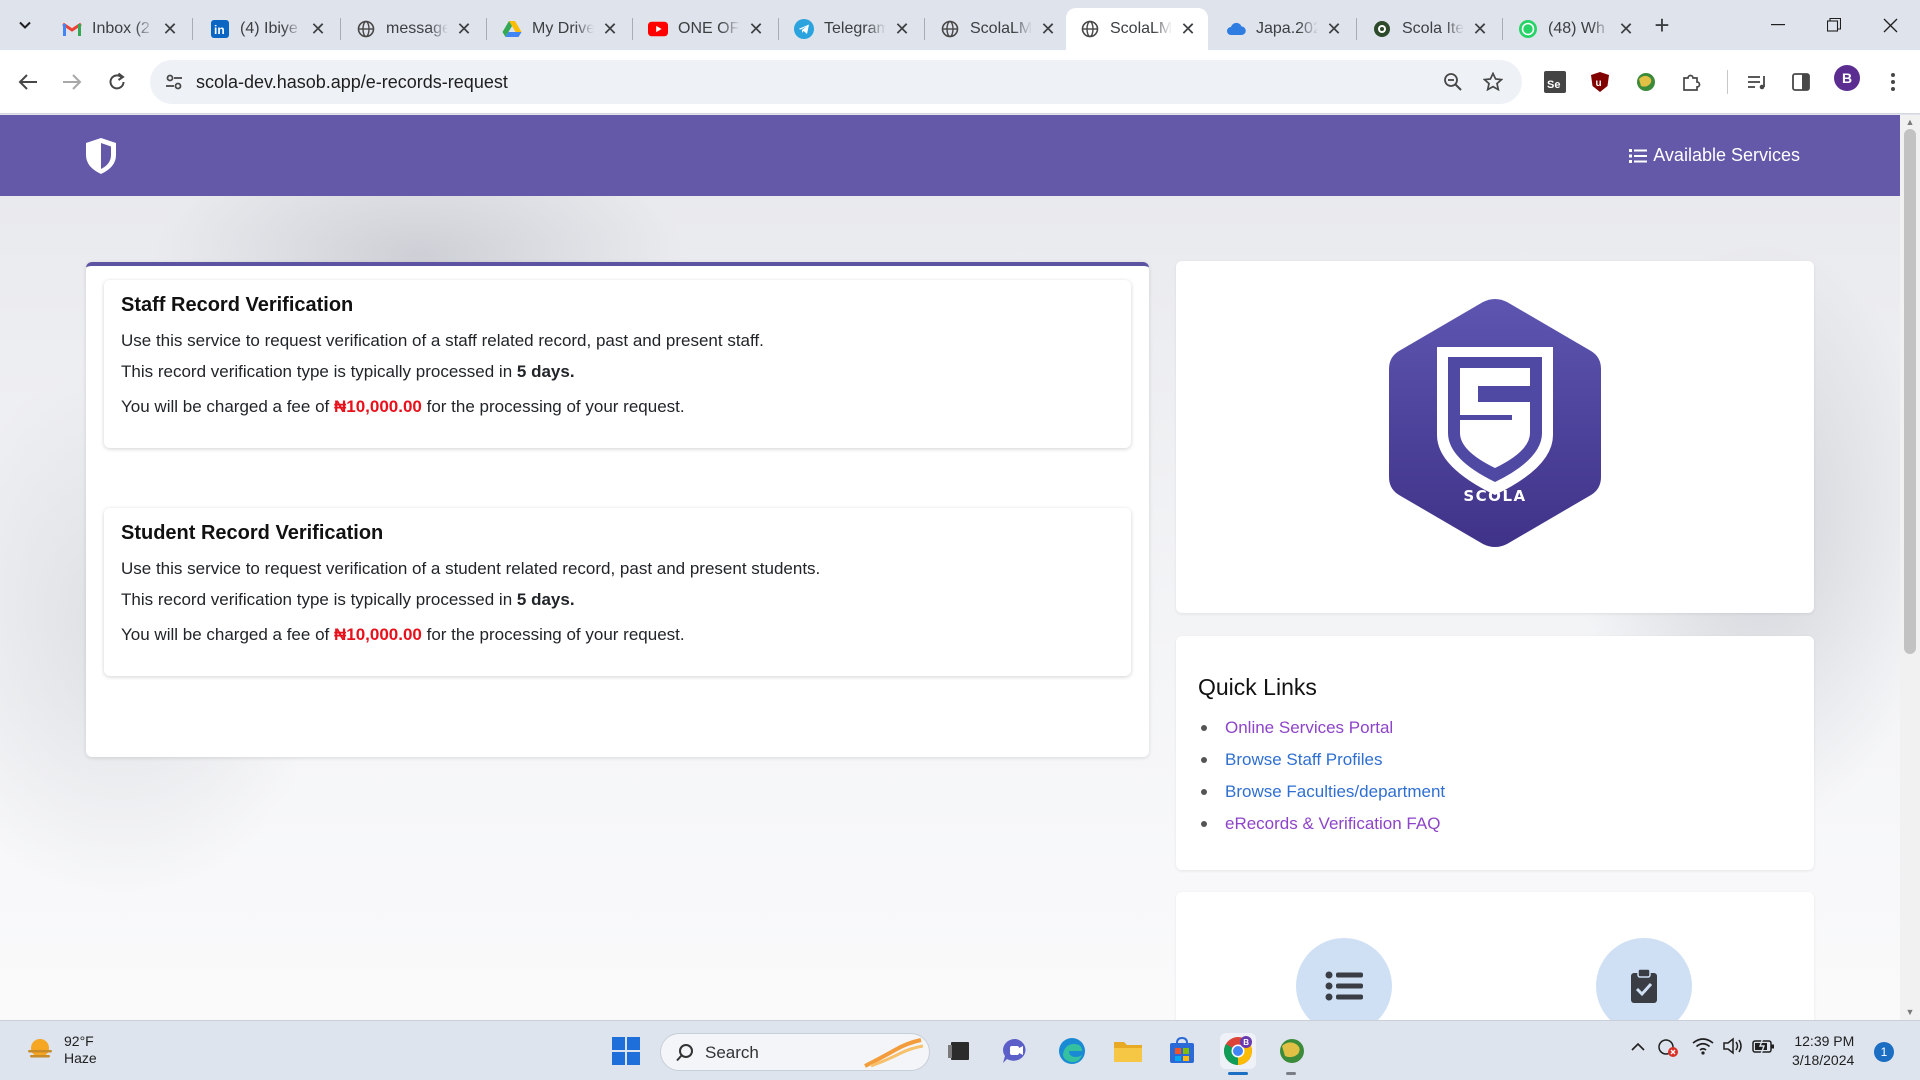  I want to click on tab-telegram: Telegram ✕, so click(851, 29).